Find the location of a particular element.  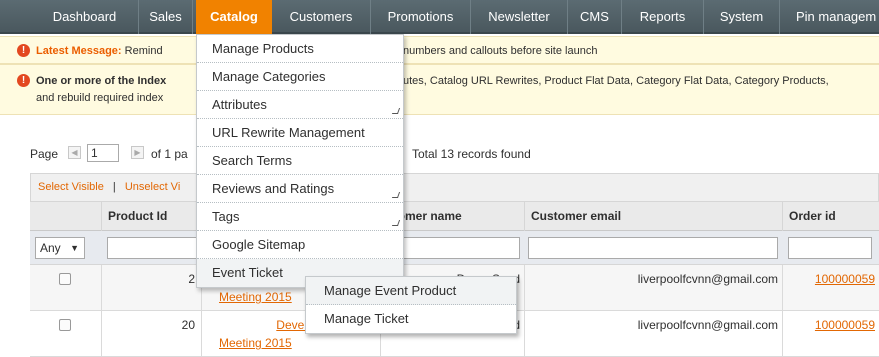

product-id-filter is located at coordinates (157, 248).